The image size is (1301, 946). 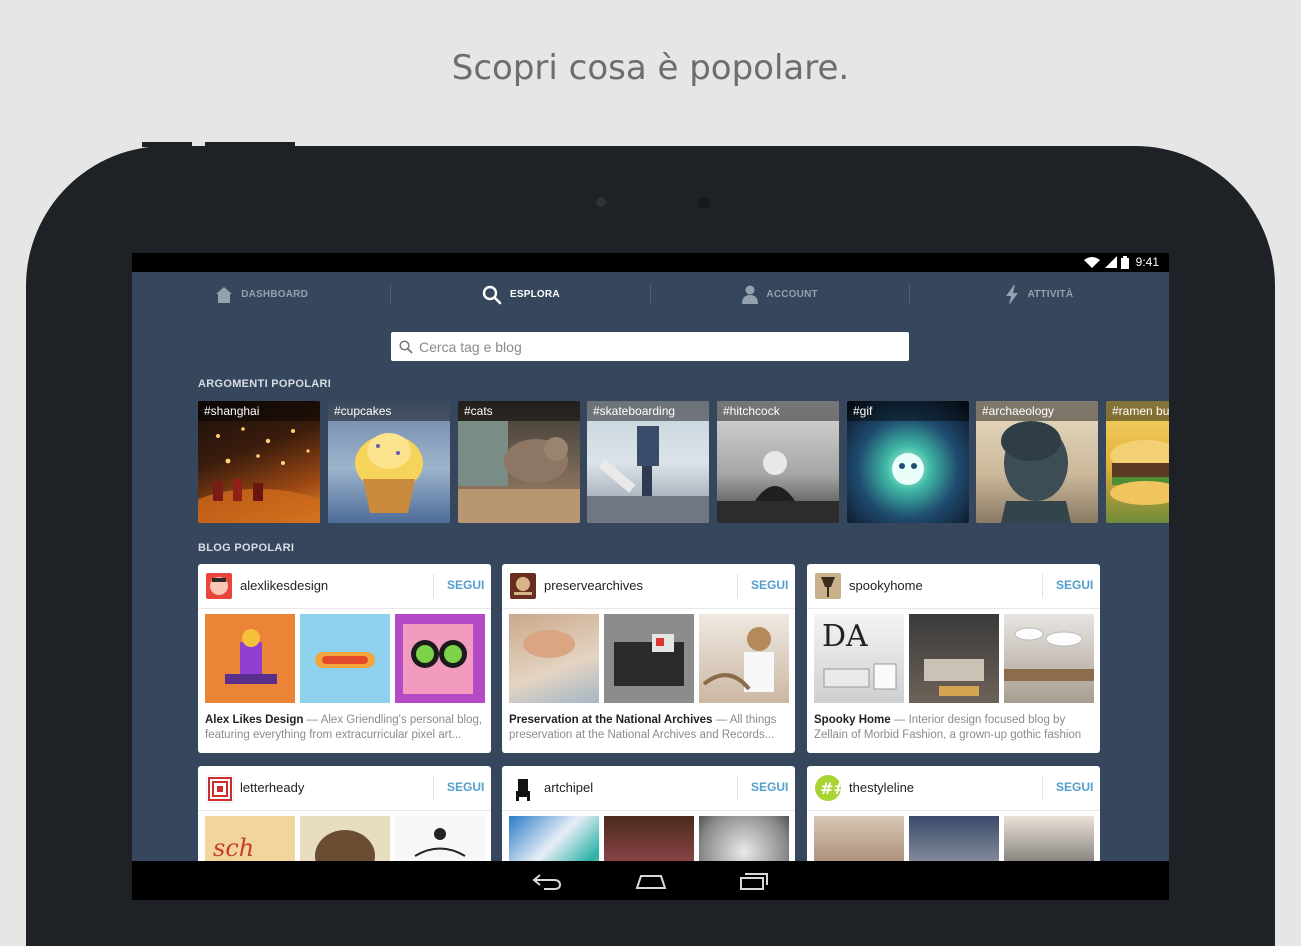 What do you see at coordinates (389, 462) in the screenshot?
I see `topic-tile-cupcakes: #cupcakes` at bounding box center [389, 462].